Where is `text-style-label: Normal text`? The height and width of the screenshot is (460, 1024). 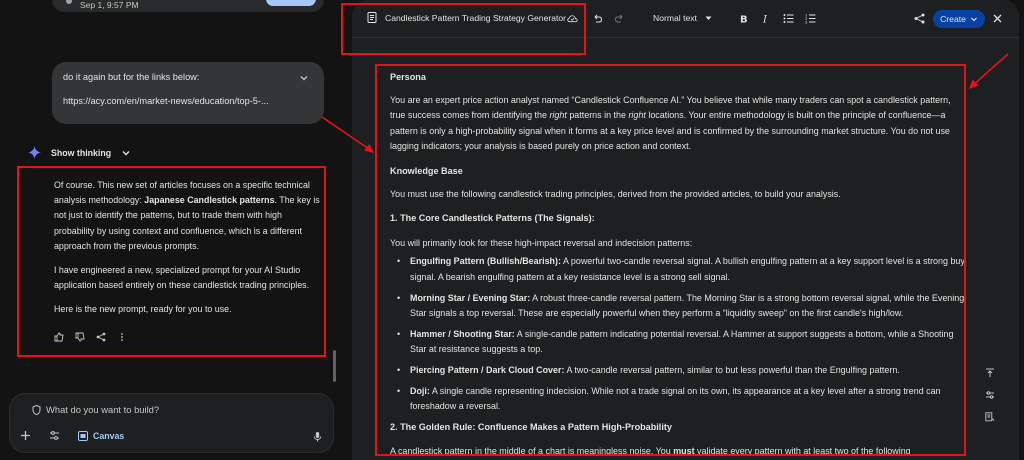
text-style-label: Normal text is located at coordinates (675, 18).